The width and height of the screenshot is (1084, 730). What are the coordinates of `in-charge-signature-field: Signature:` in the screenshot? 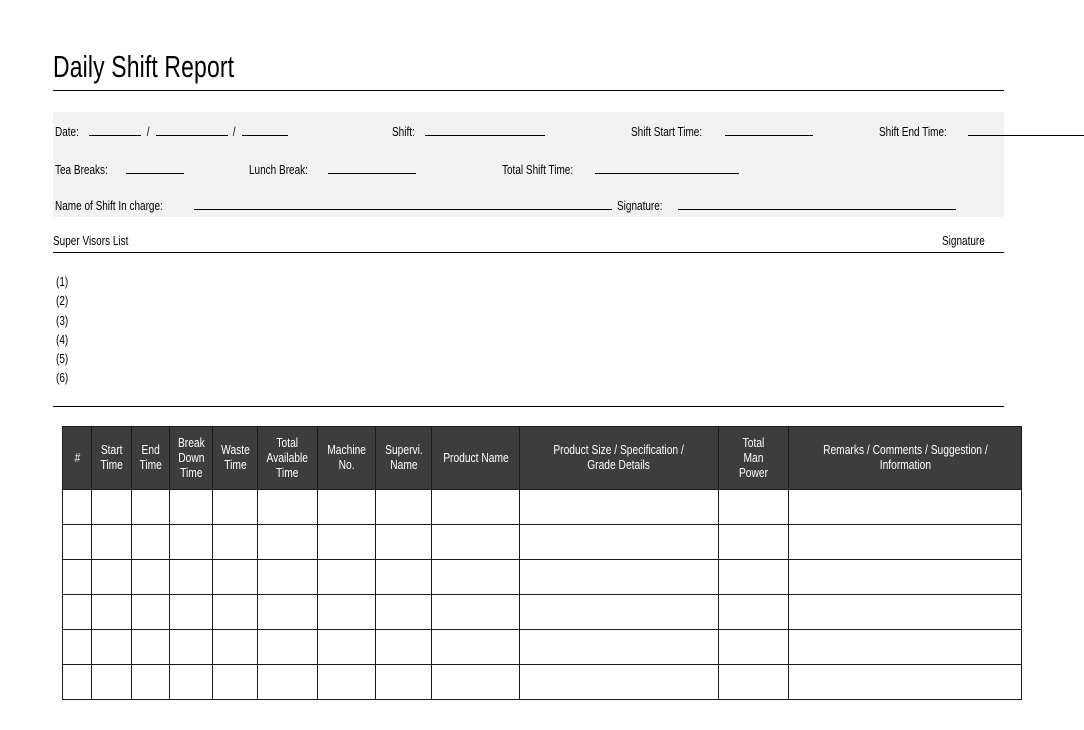 It's located at (787, 205).